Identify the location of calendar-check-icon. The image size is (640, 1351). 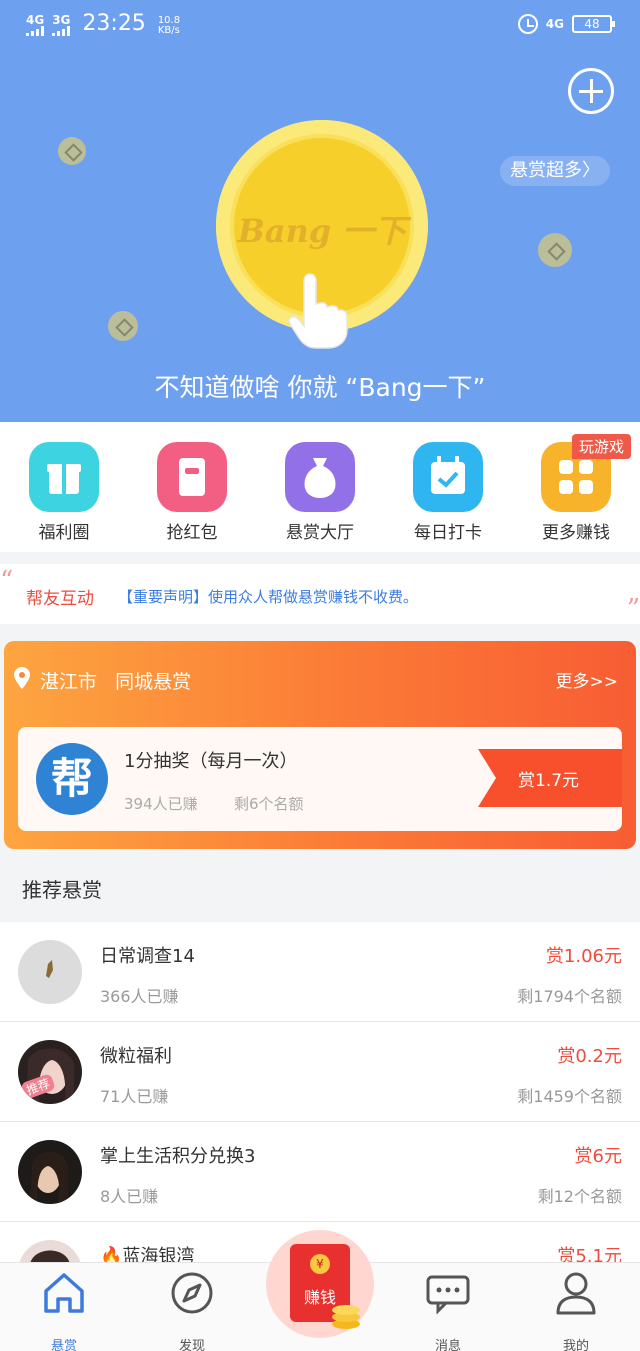
(448, 477).